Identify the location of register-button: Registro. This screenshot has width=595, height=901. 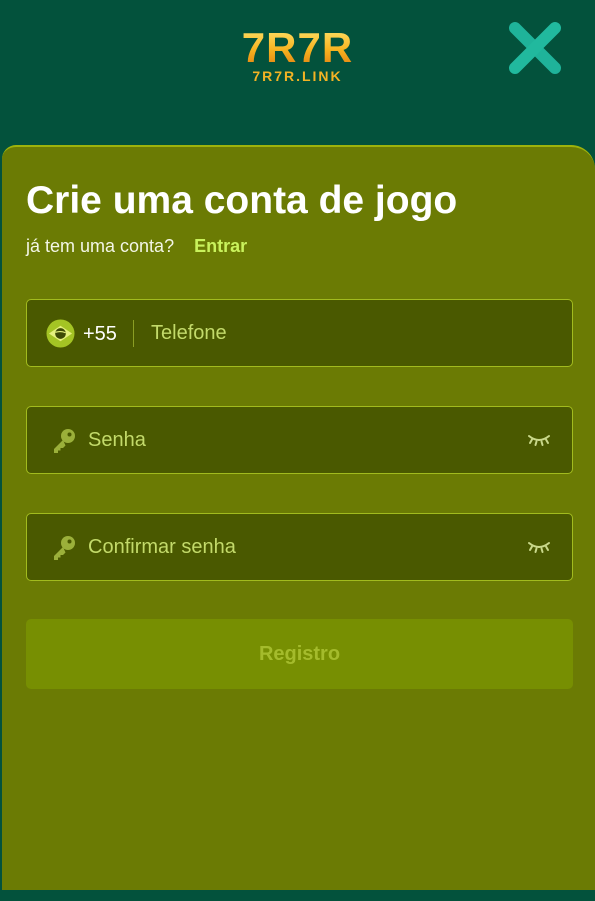
(299, 654).